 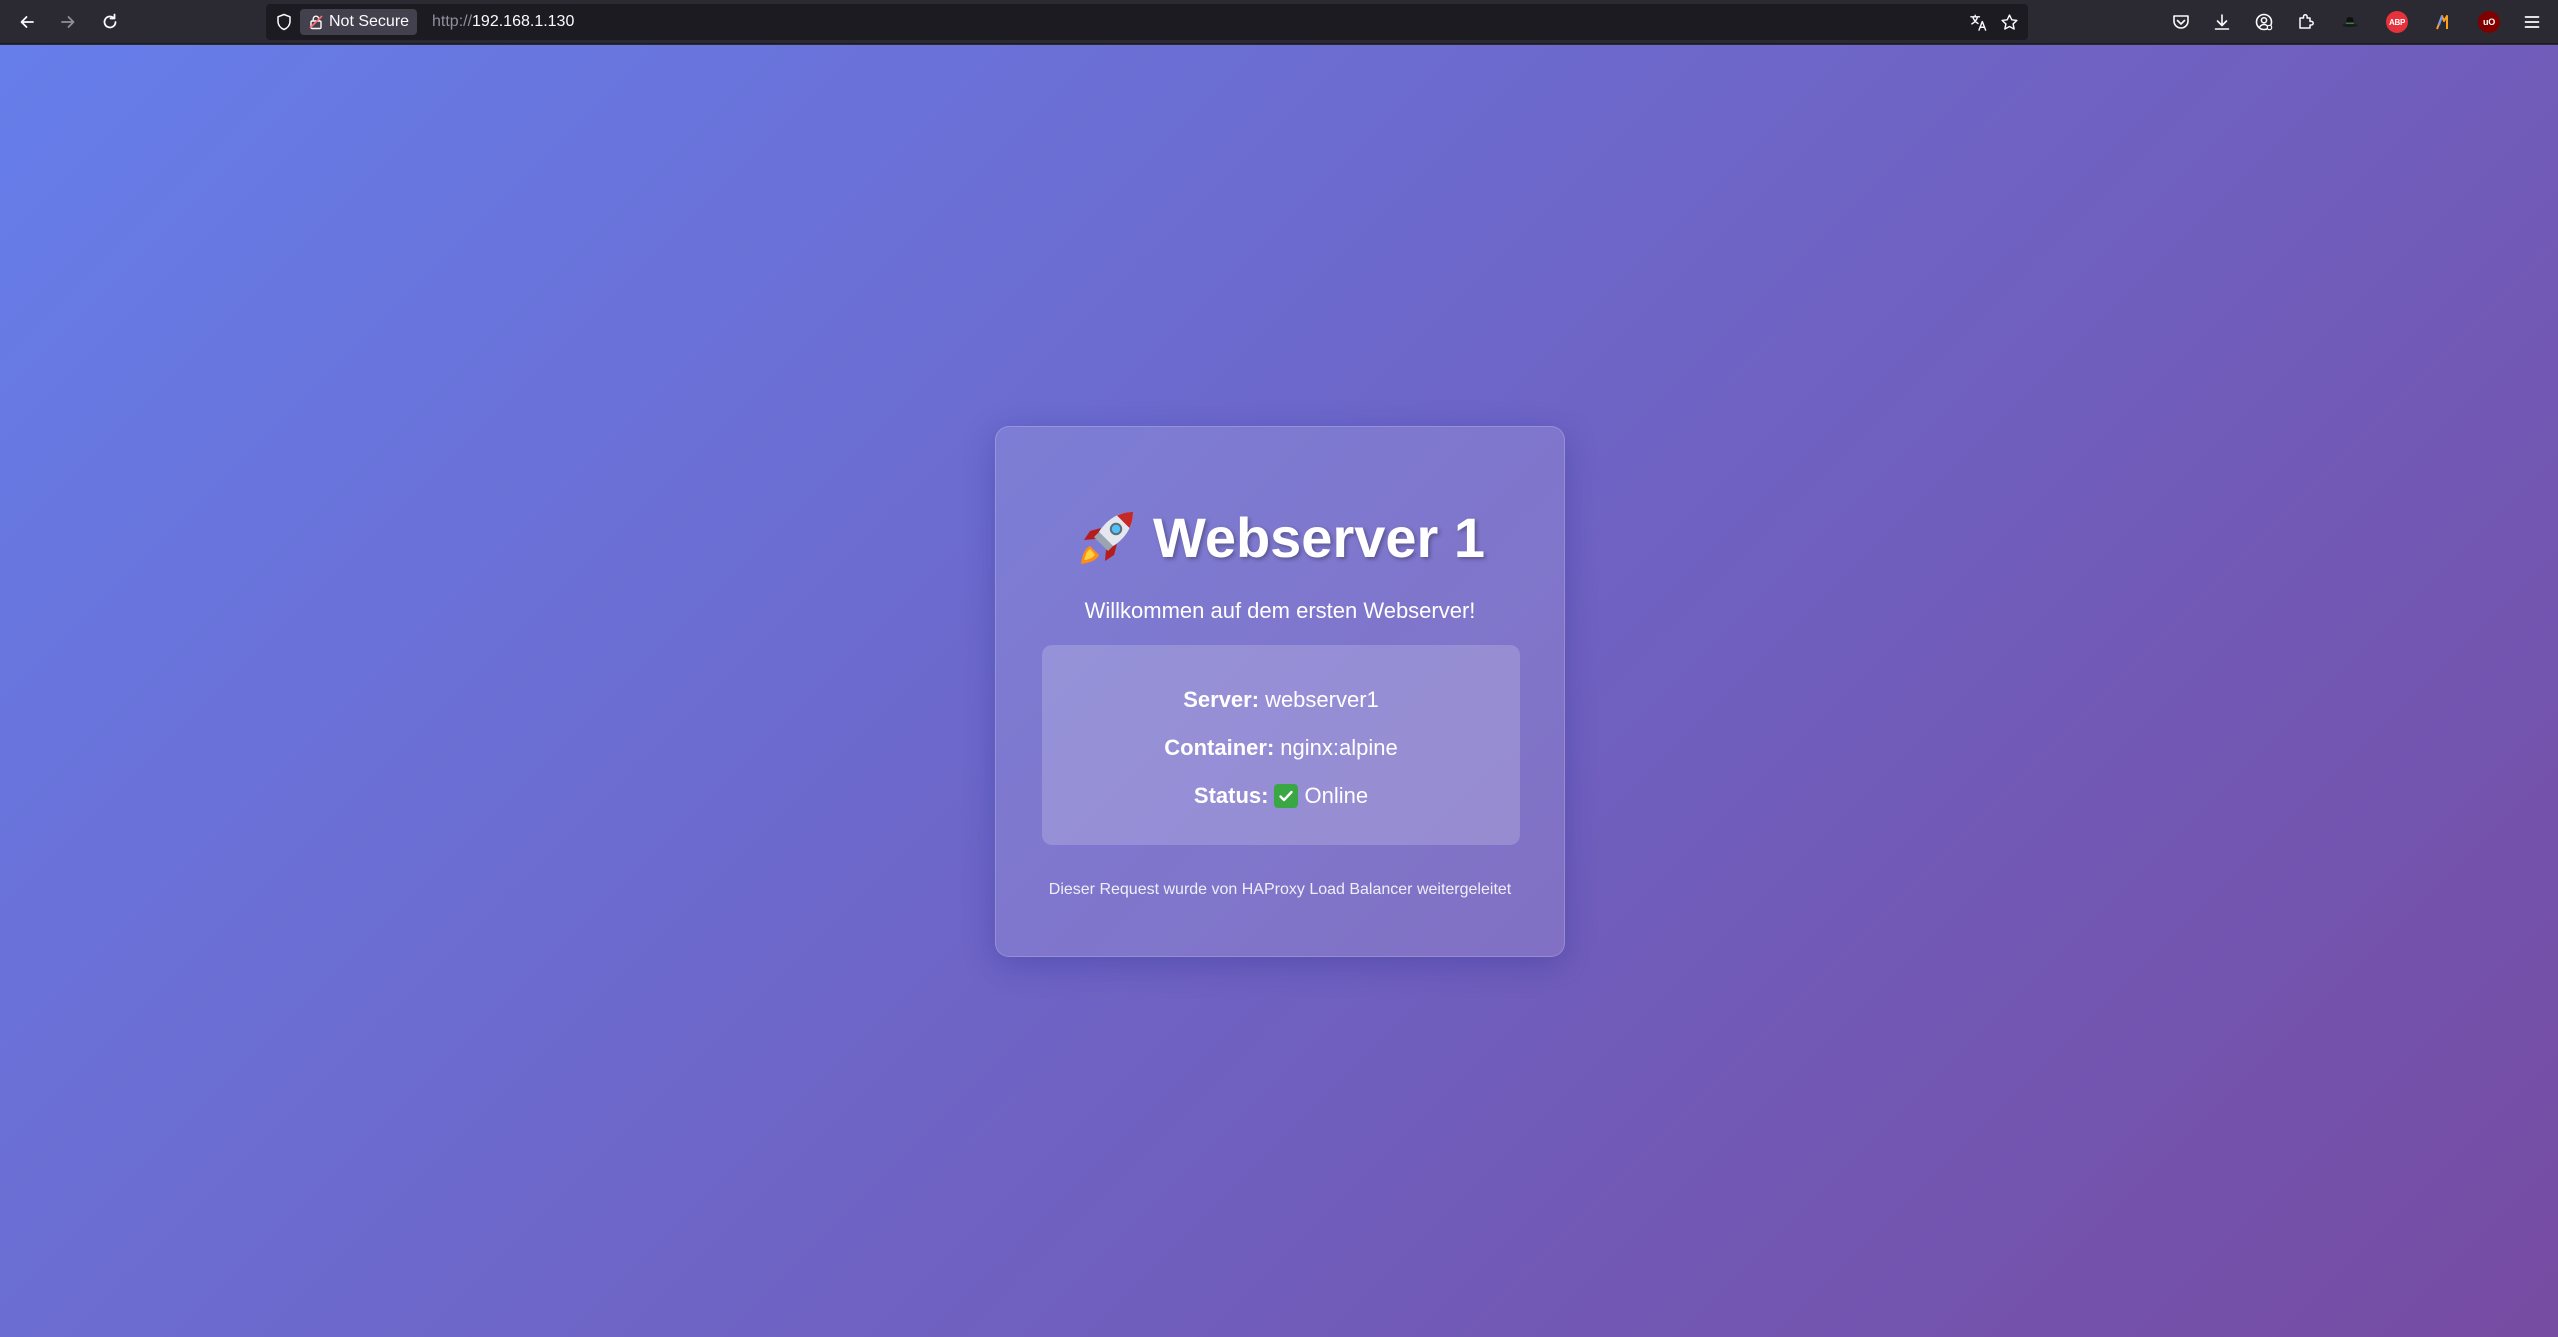 I want to click on extension-hat-button, so click(x=2350, y=22).